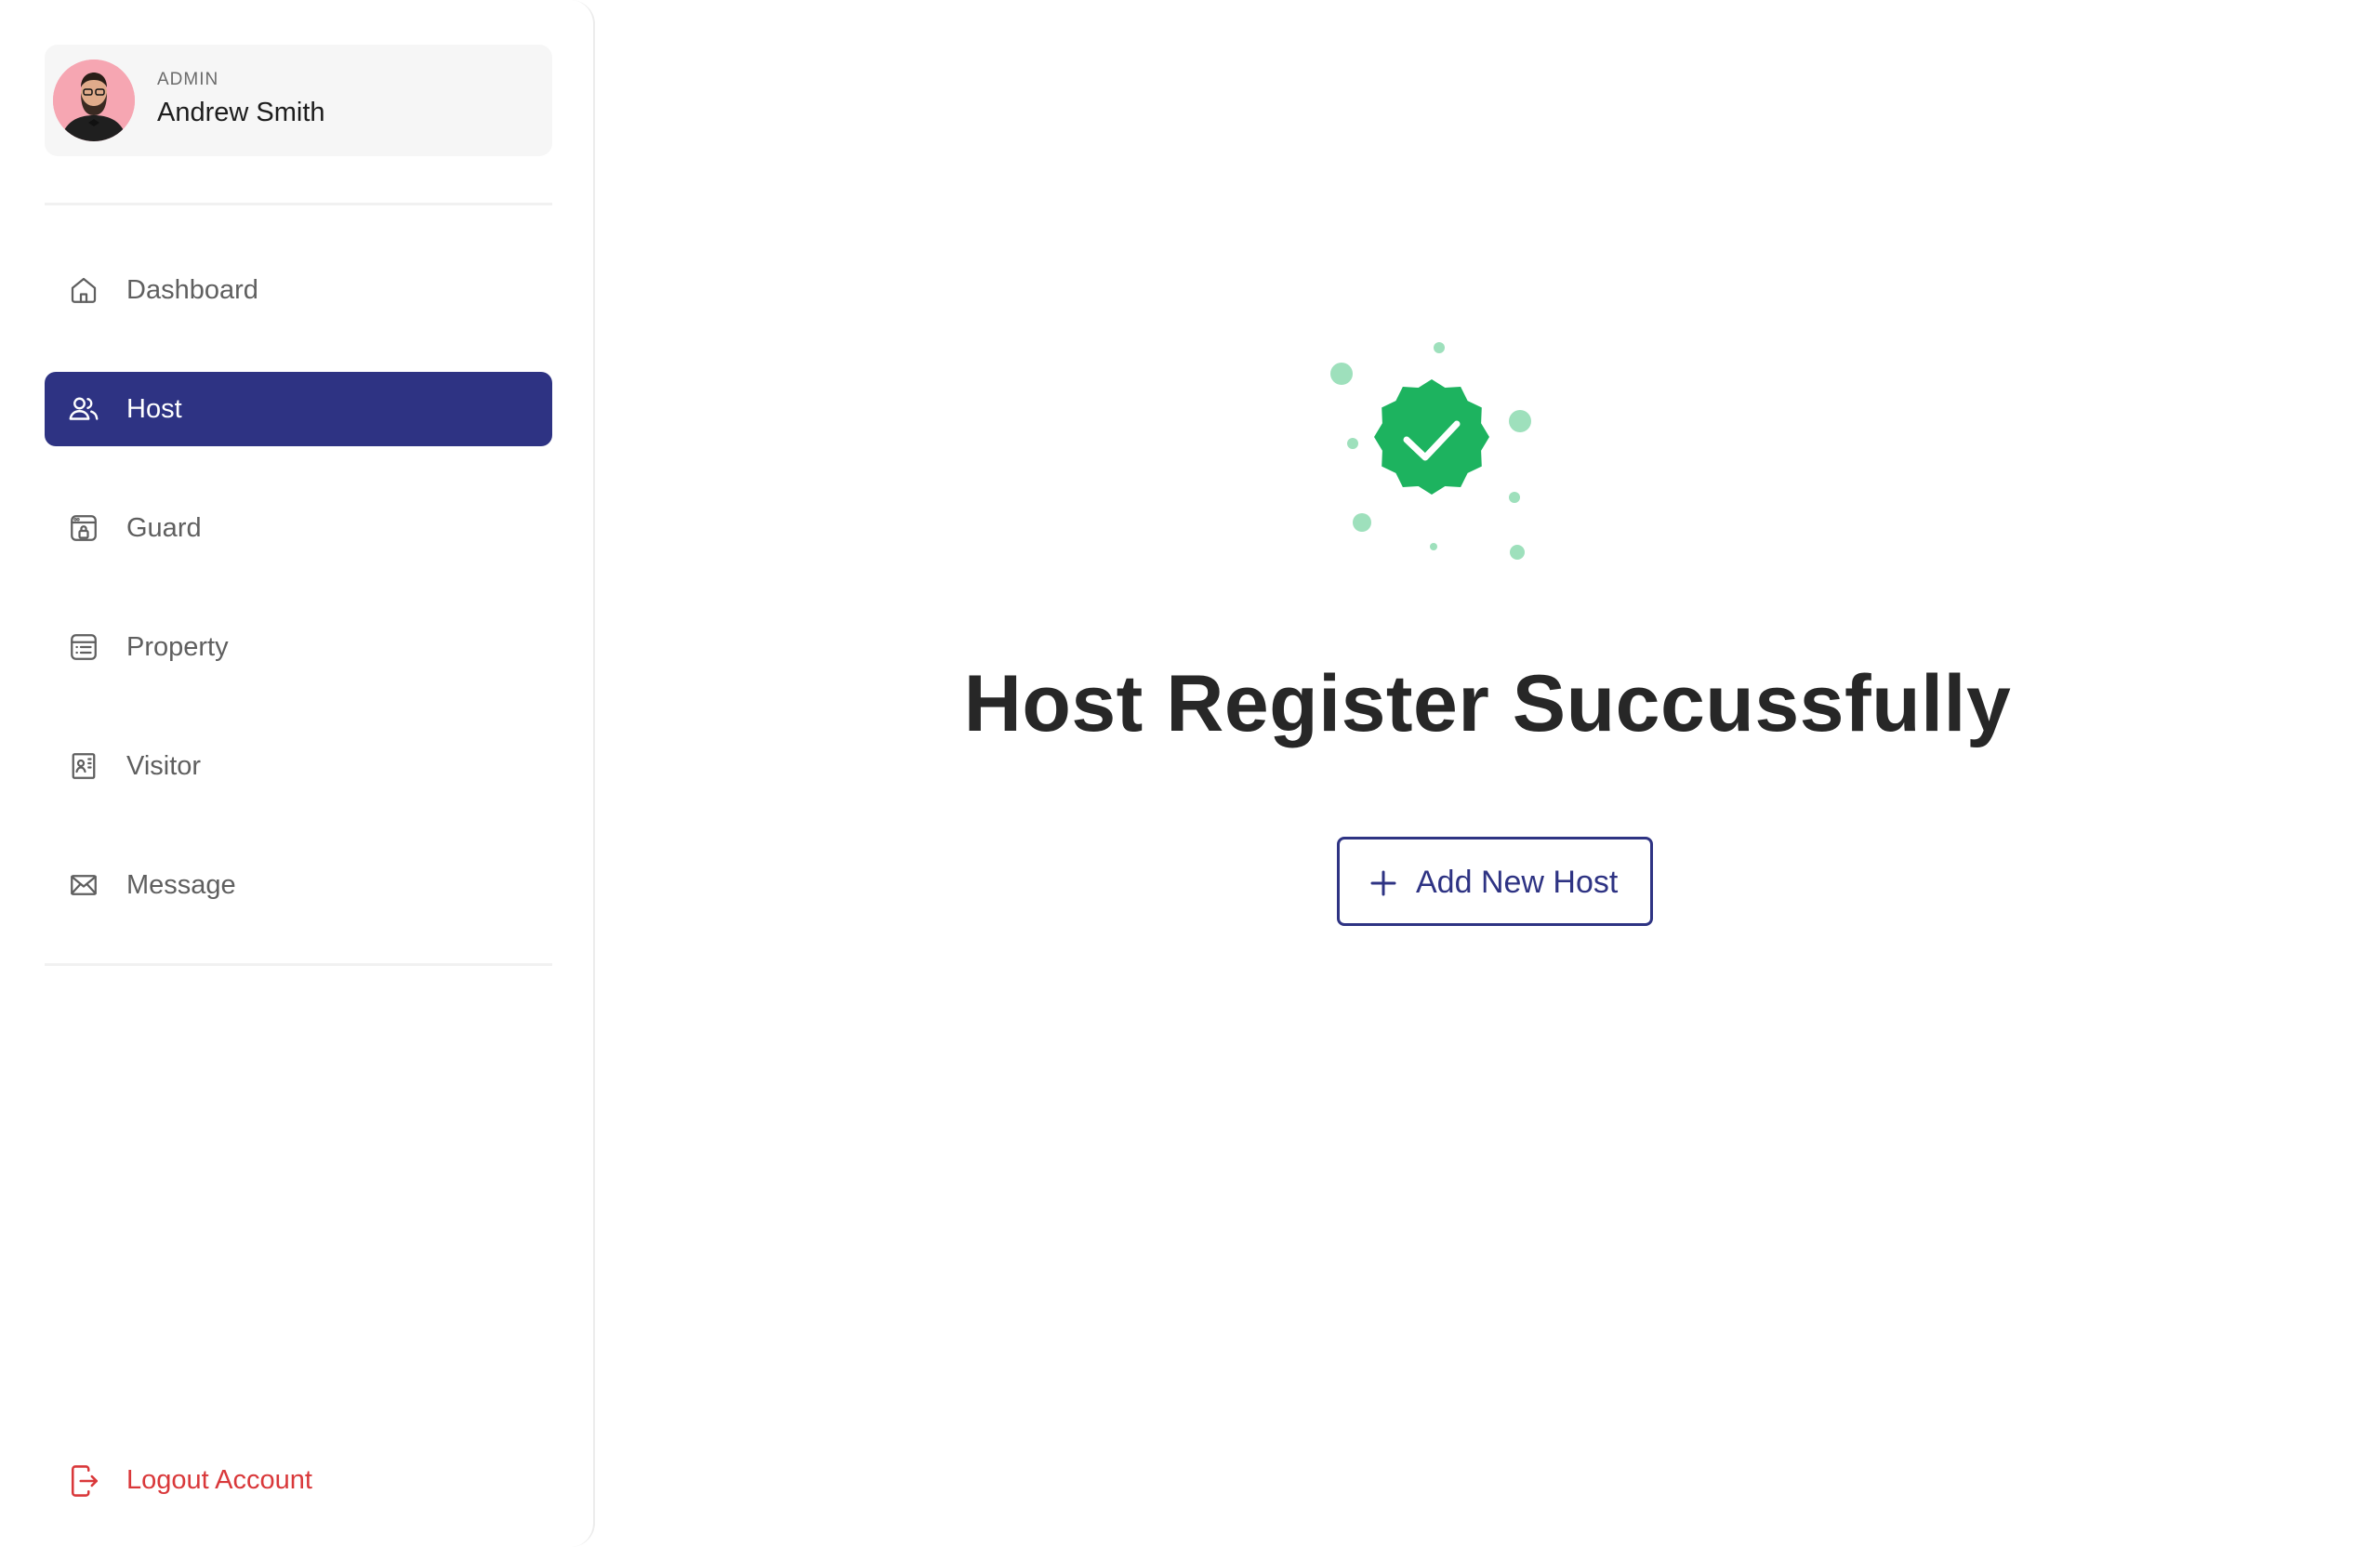 The height and width of the screenshot is (1547, 2380). Describe the element at coordinates (154, 409) in the screenshot. I see `sidebar-item-label: Host` at that location.